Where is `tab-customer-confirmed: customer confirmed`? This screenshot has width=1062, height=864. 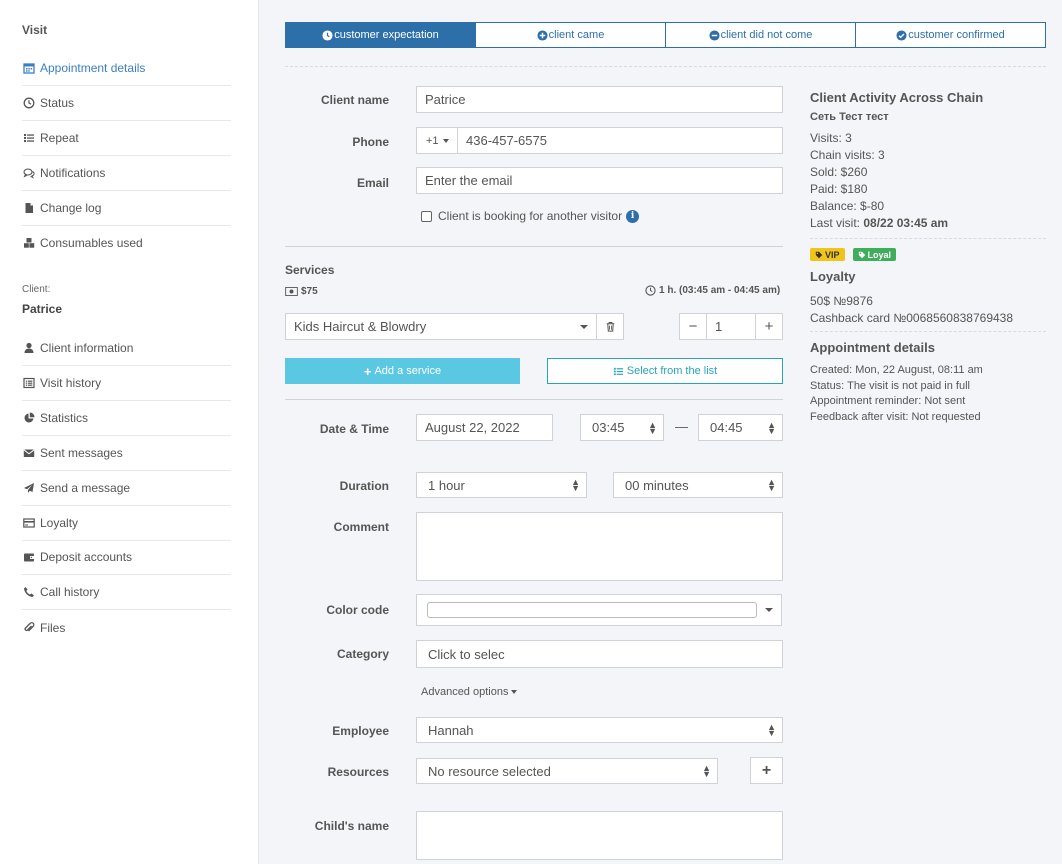
tab-customer-confirmed: customer confirmed is located at coordinates (950, 35).